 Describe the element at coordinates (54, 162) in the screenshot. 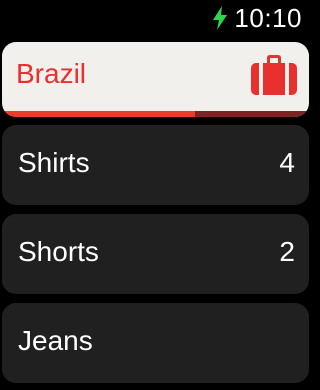

I see `list-item-label: Shirts` at that location.